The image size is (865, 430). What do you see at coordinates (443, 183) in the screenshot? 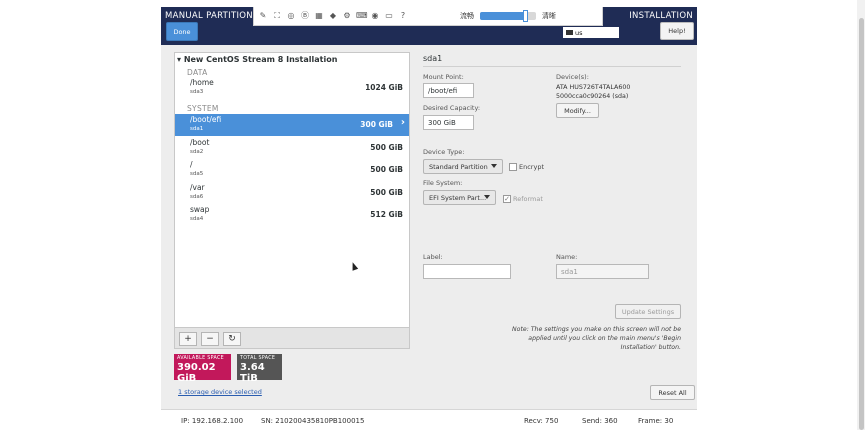
I see `file-system-label: File System:` at bounding box center [443, 183].